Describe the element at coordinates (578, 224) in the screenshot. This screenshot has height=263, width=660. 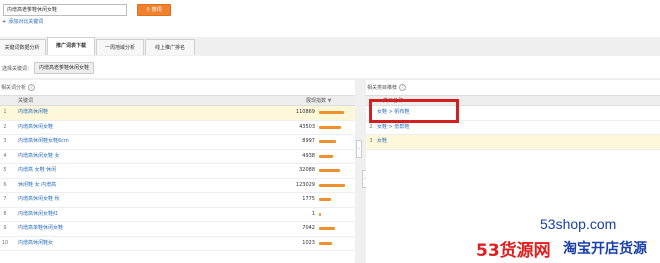
I see `watermark-url: 53shop.com` at that location.